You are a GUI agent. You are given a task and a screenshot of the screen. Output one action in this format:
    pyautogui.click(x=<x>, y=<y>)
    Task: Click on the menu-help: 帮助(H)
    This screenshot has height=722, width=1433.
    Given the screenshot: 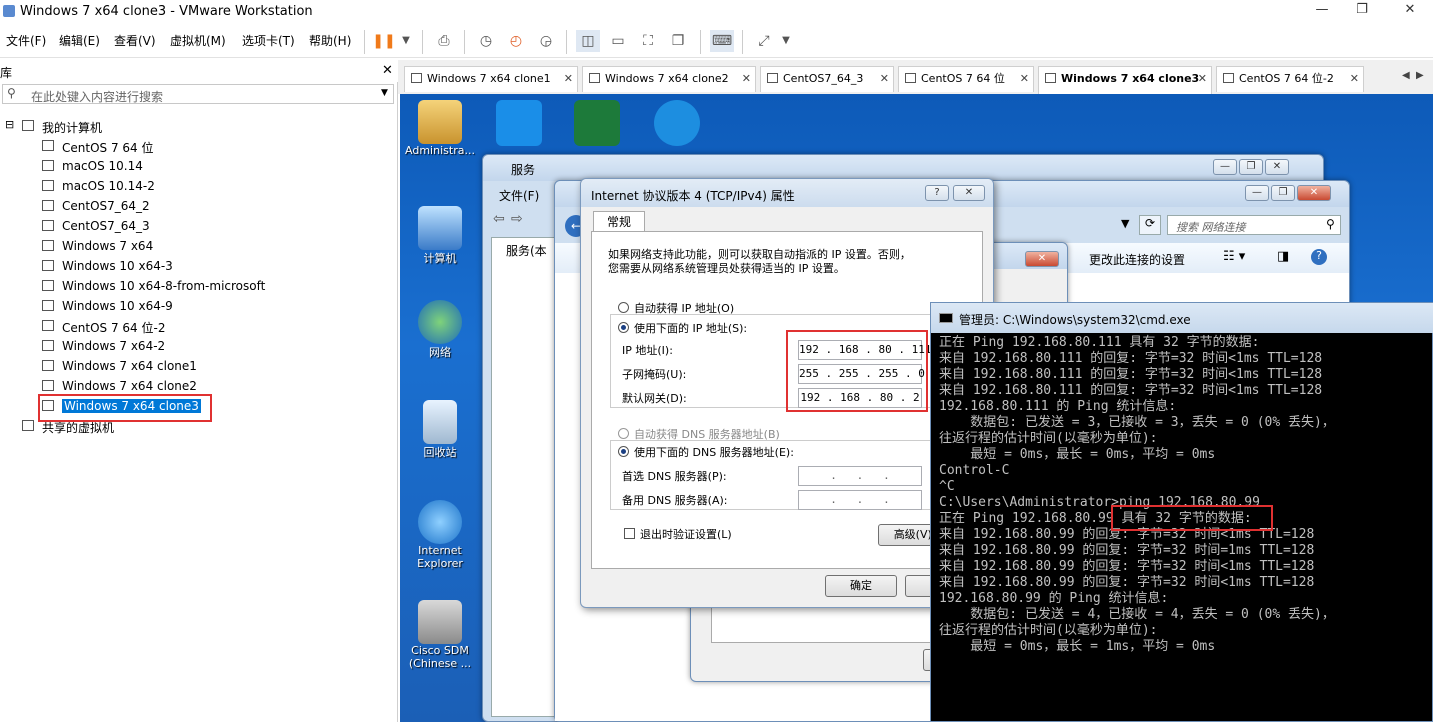 What is the action you would take?
    pyautogui.click(x=330, y=40)
    